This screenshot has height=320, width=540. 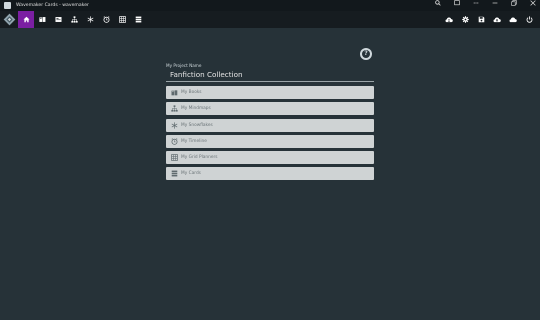 I want to click on list-item-label: My Cards, so click(x=191, y=174).